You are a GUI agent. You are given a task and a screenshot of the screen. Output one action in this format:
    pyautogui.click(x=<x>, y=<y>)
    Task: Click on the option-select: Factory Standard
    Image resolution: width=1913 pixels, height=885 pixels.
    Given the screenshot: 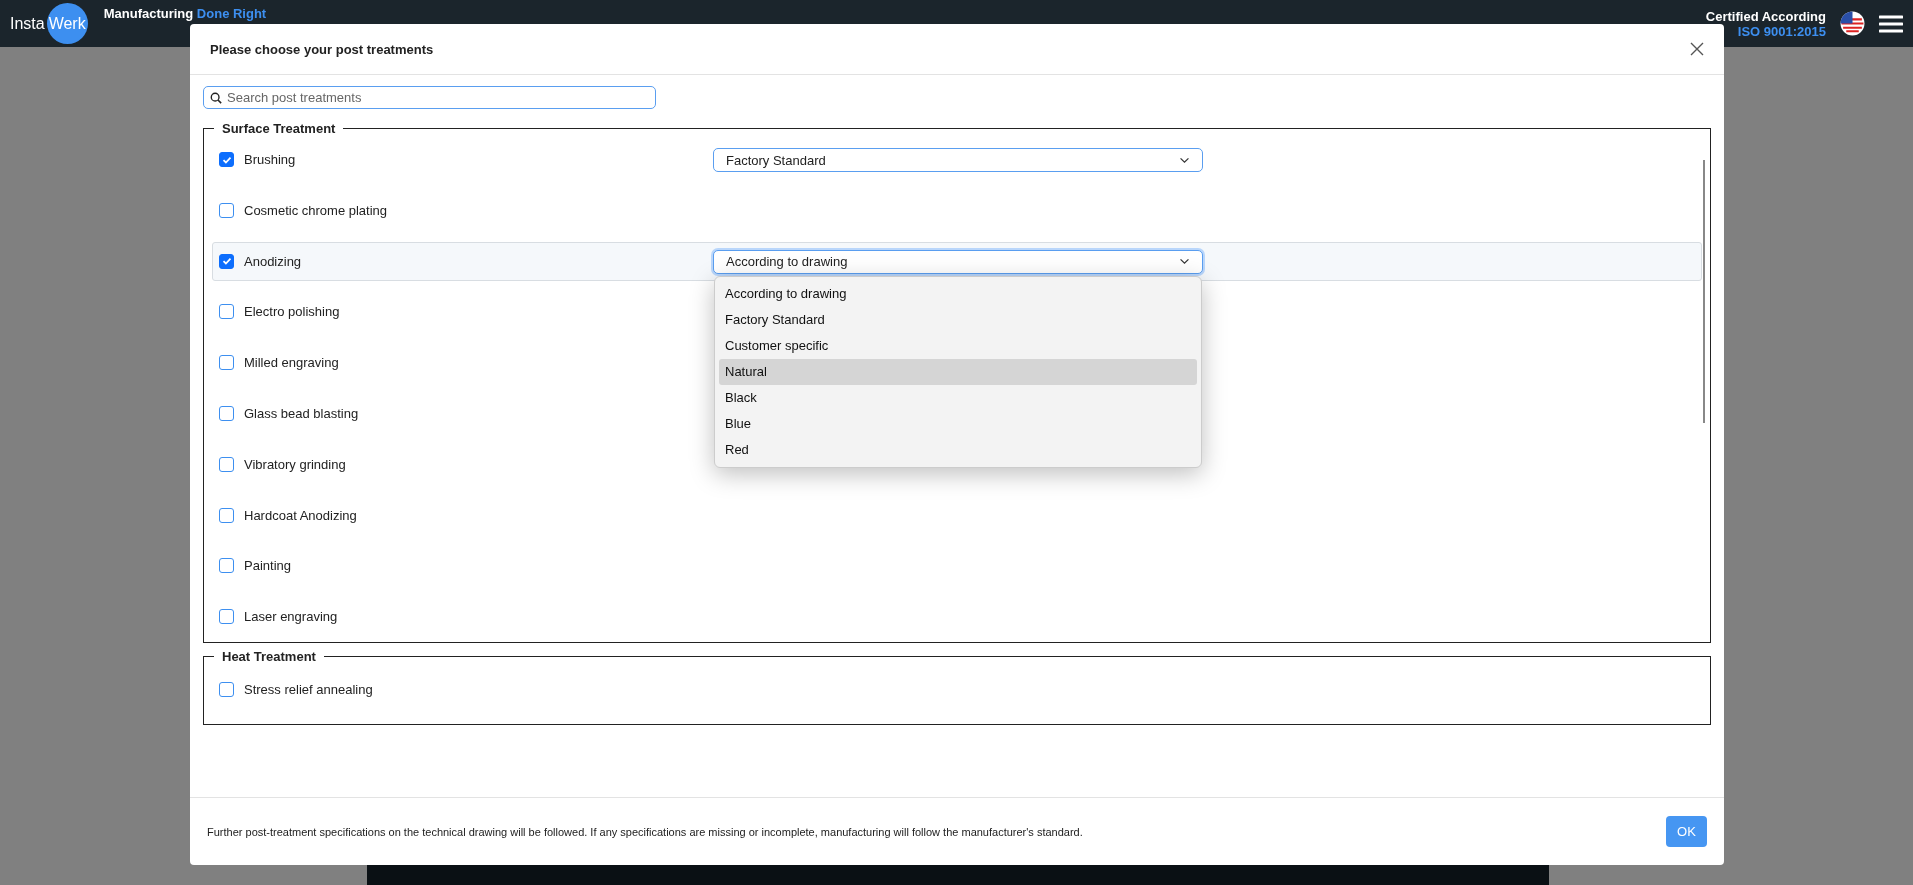 What is the action you would take?
    pyautogui.click(x=958, y=160)
    